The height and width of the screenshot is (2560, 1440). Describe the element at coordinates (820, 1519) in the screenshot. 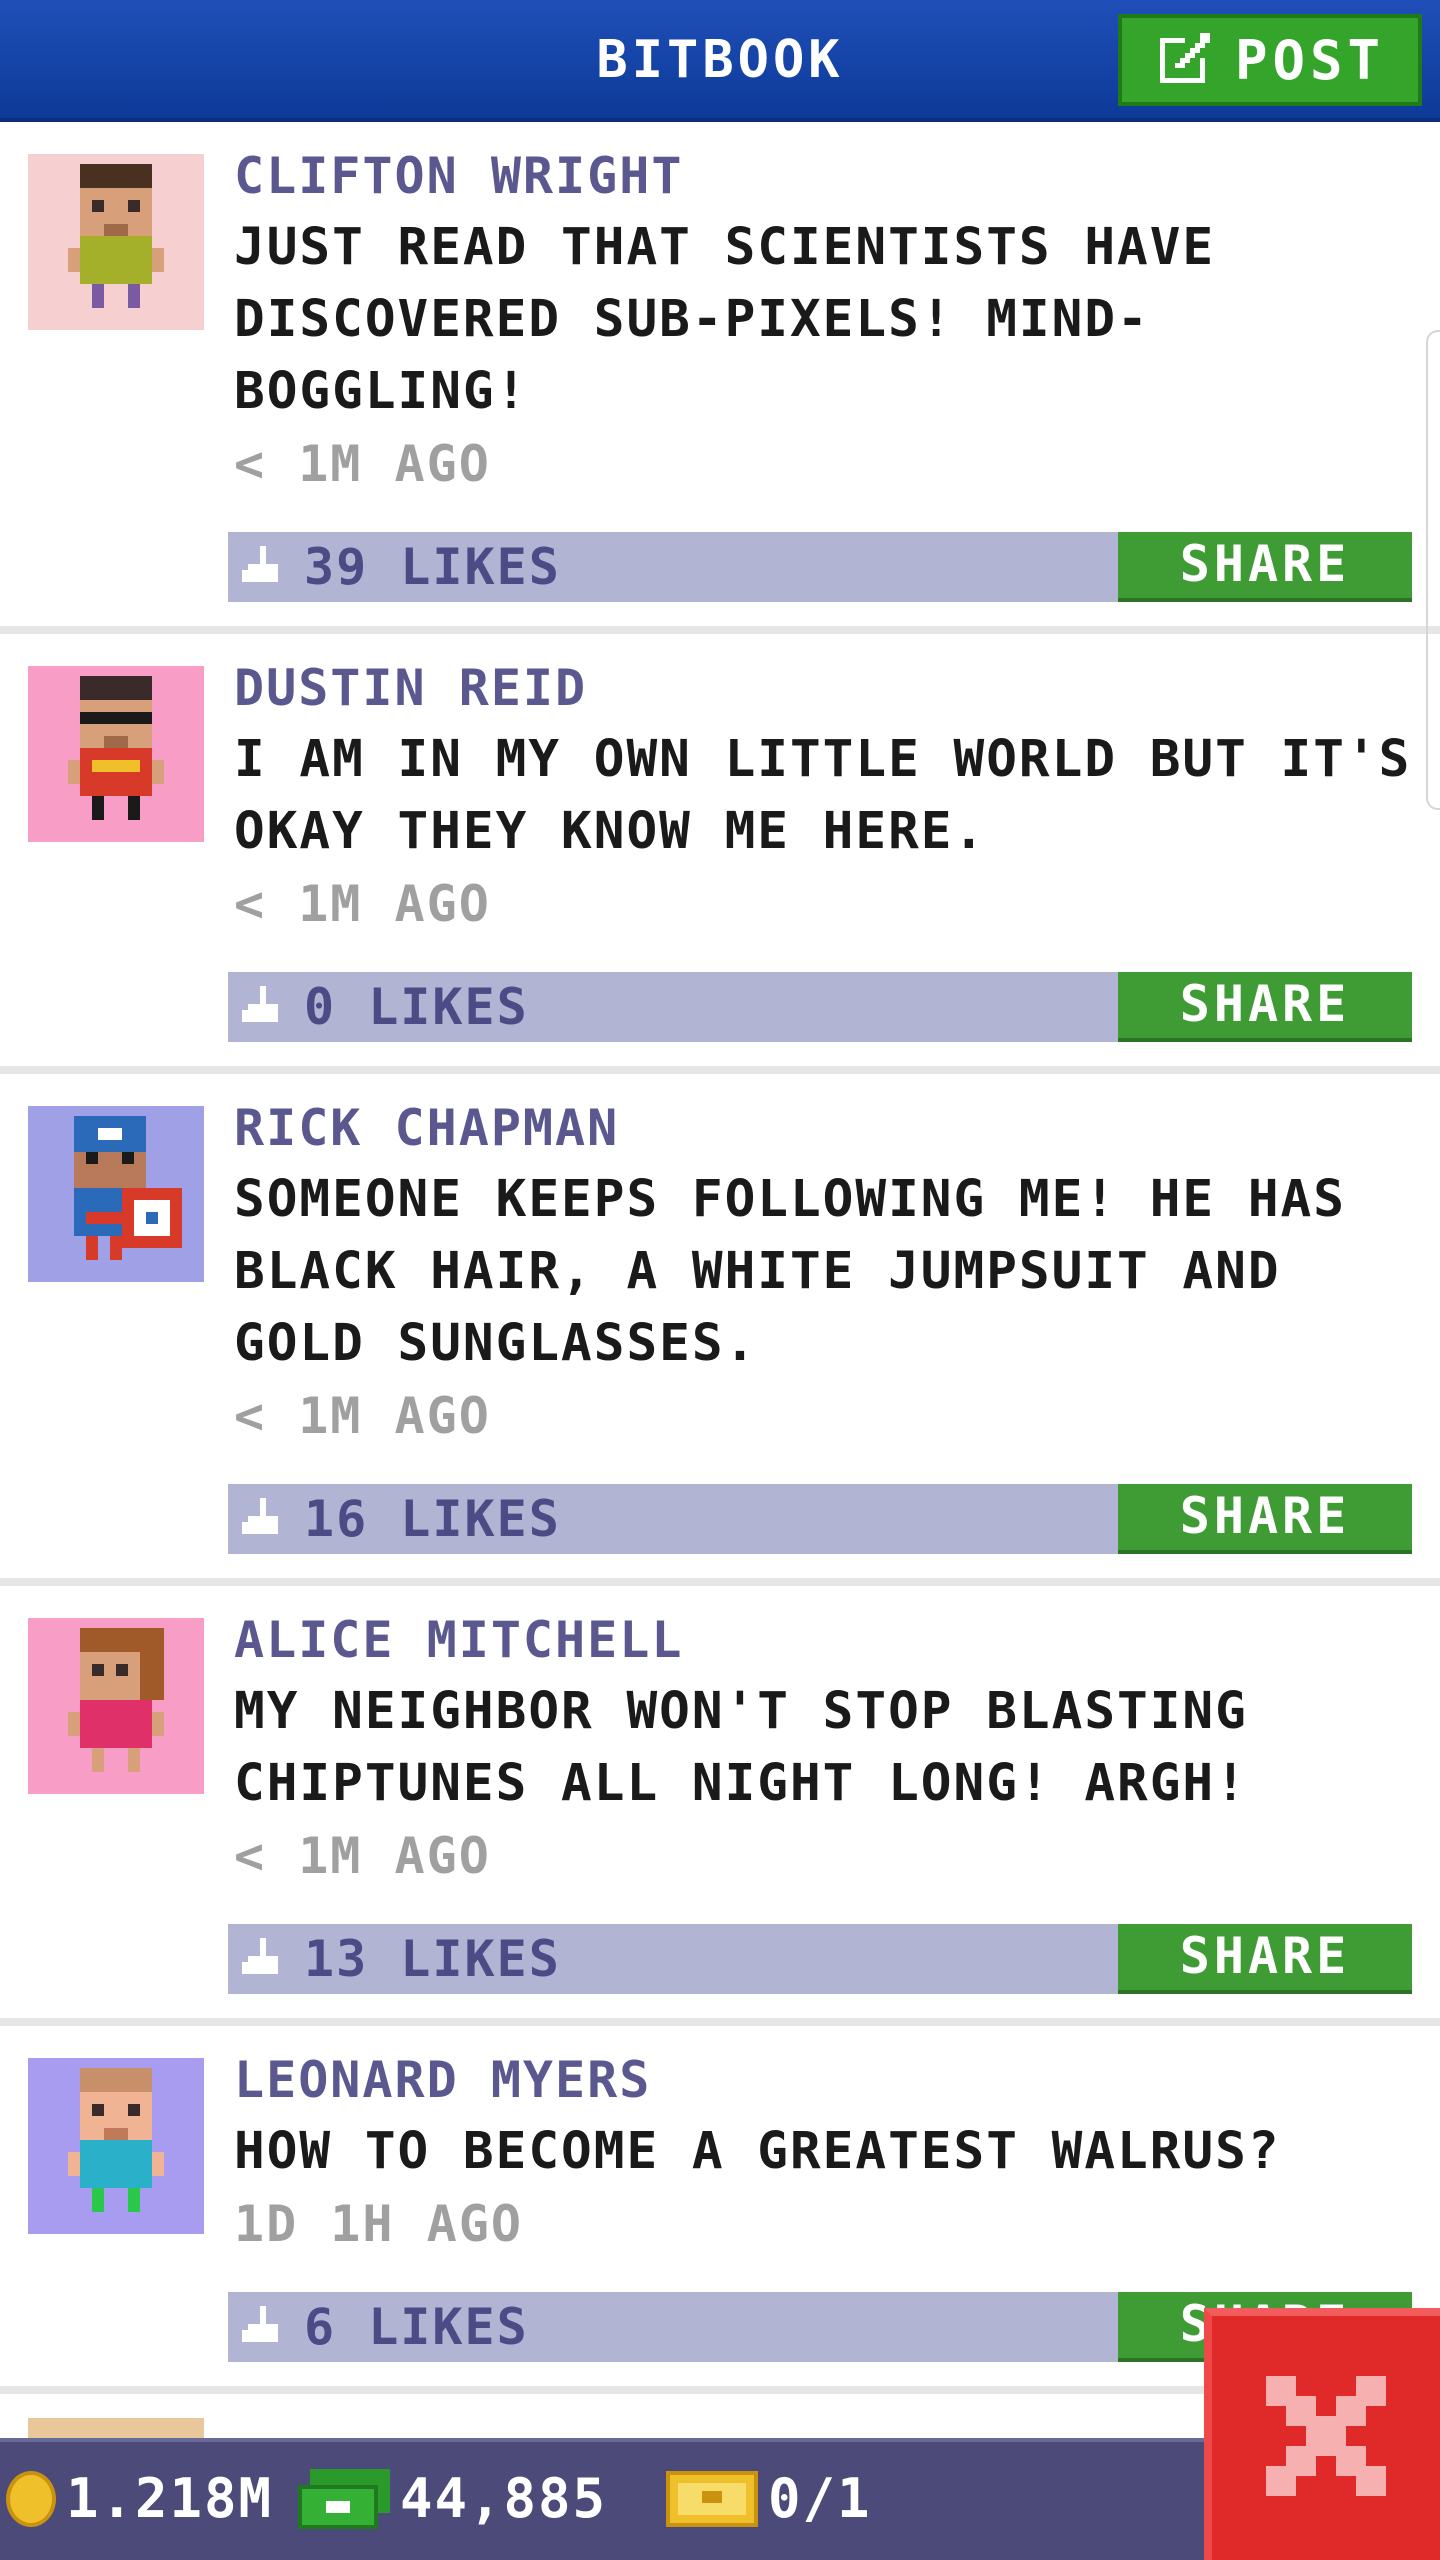

I see `likes-bar: 16 LIKES SHARE` at that location.